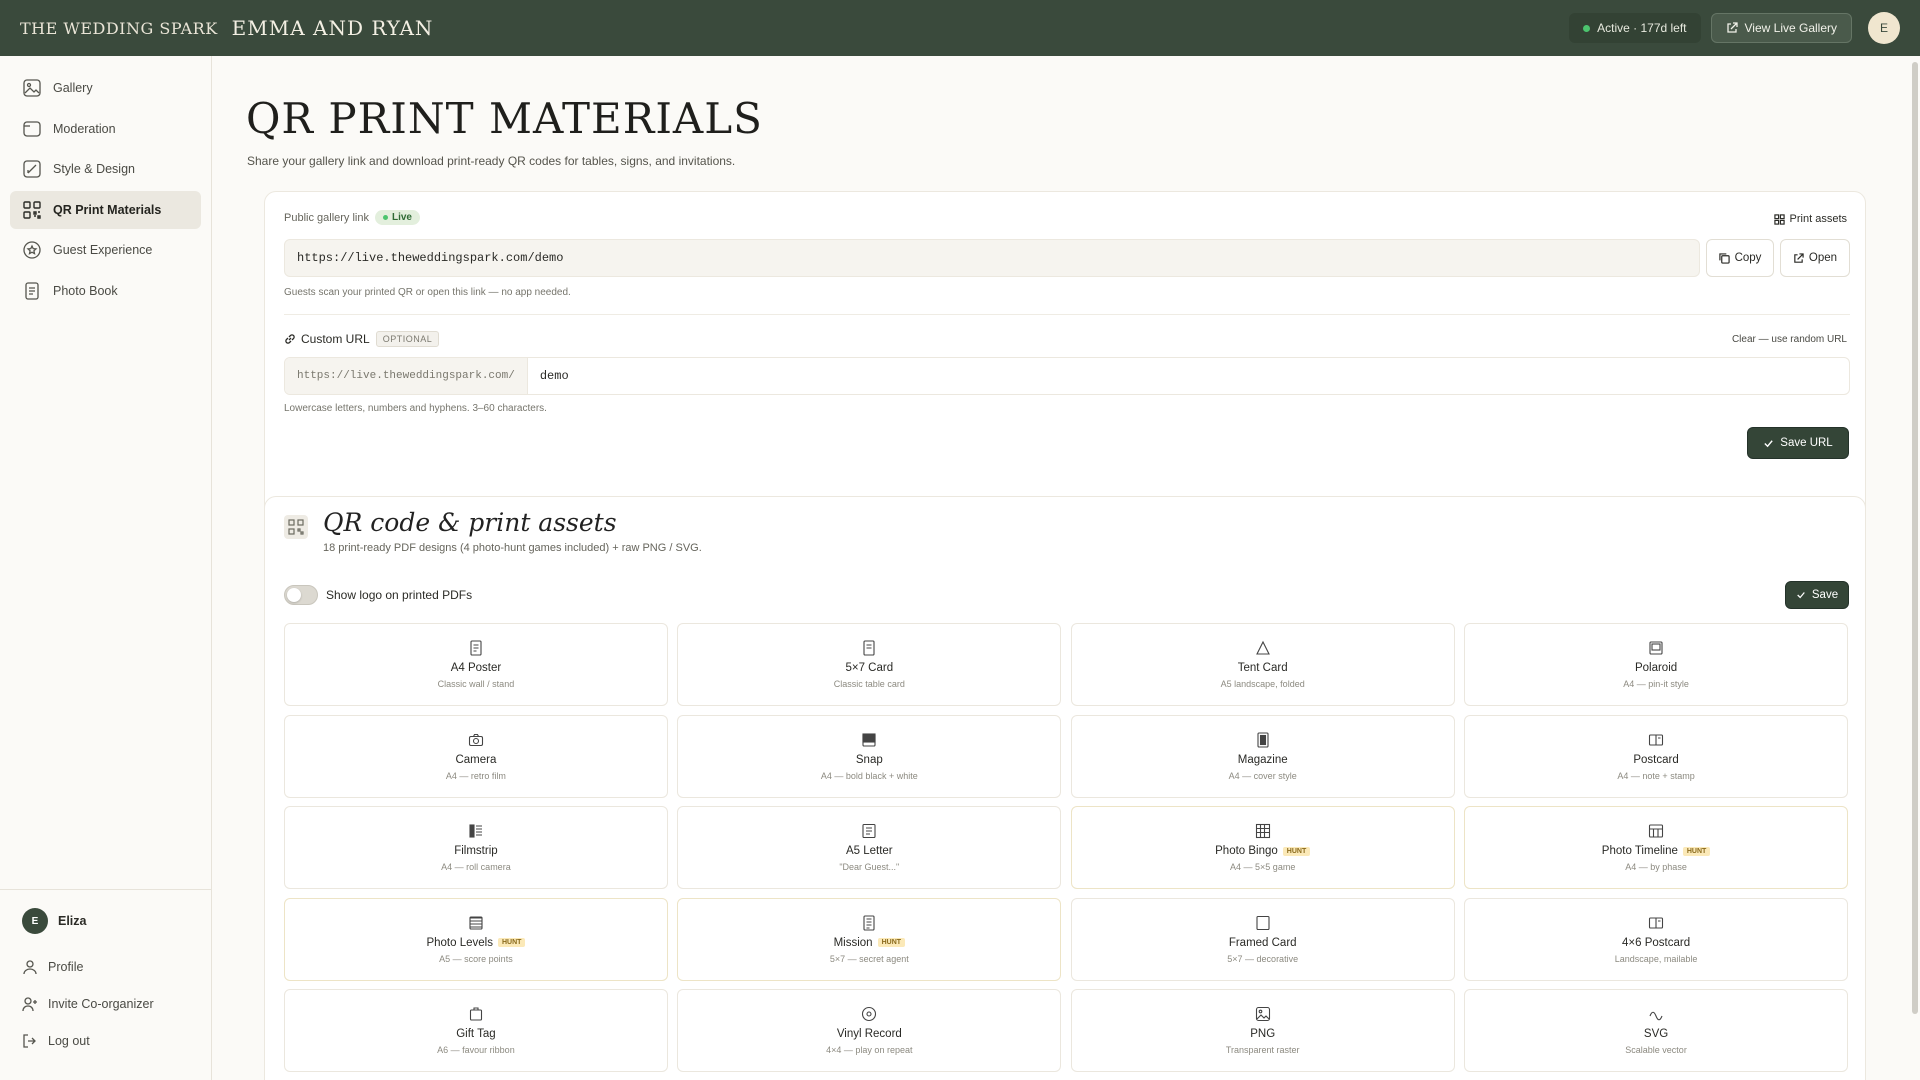 The width and height of the screenshot is (1920, 1080). Describe the element at coordinates (290, 339) in the screenshot. I see `link-icon` at that location.